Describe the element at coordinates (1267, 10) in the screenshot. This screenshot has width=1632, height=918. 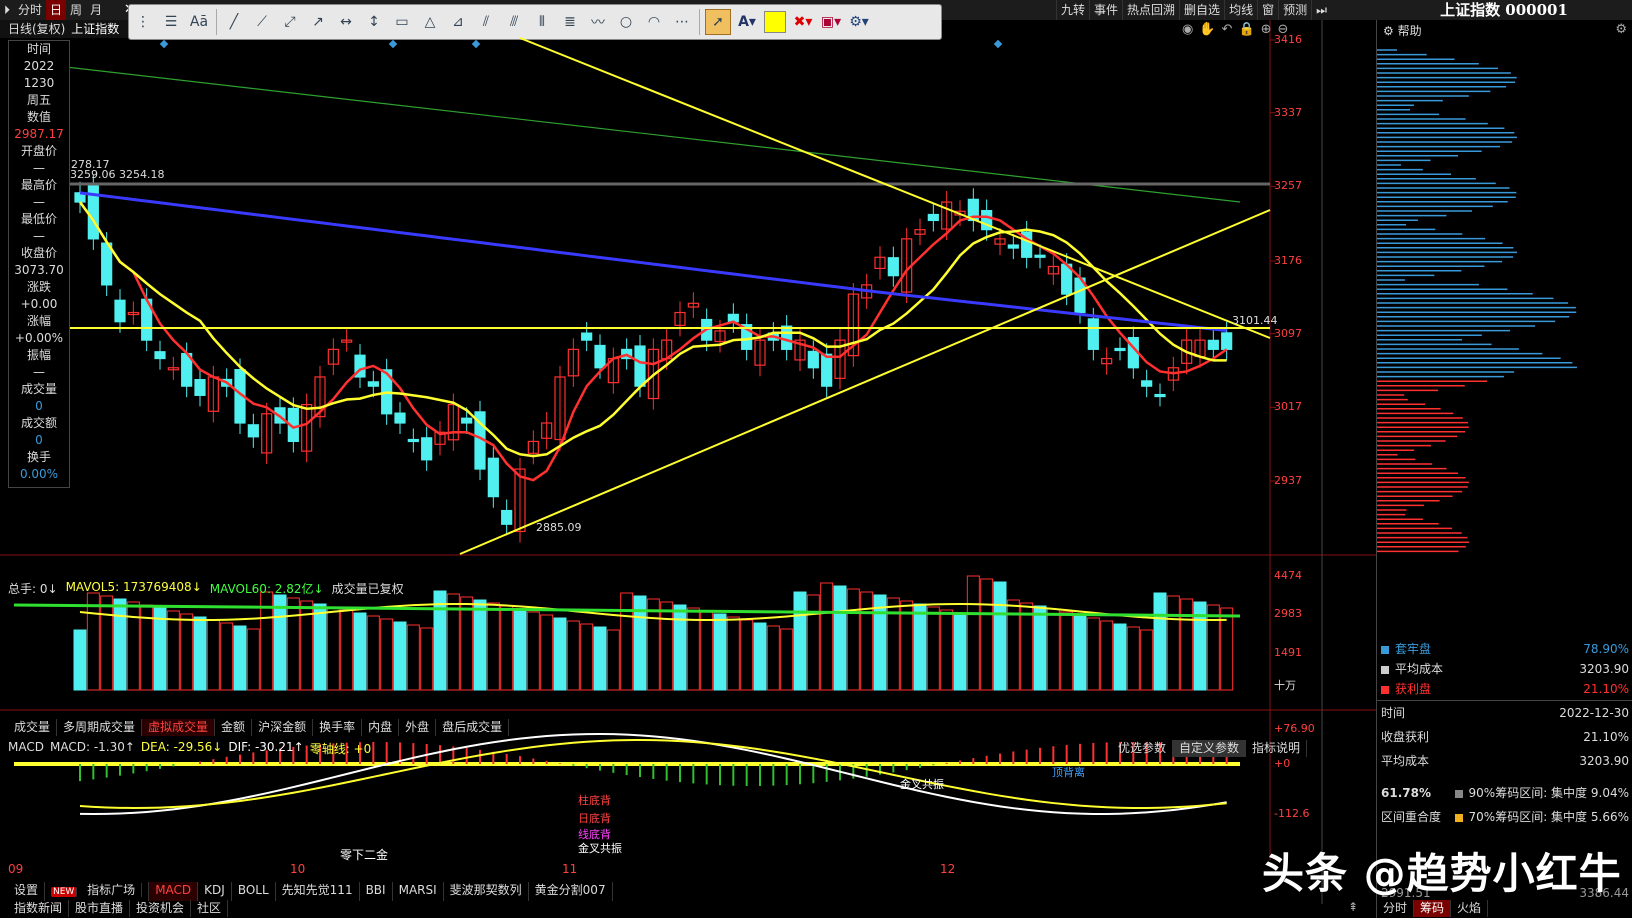
I see `tab-window: 窗` at that location.